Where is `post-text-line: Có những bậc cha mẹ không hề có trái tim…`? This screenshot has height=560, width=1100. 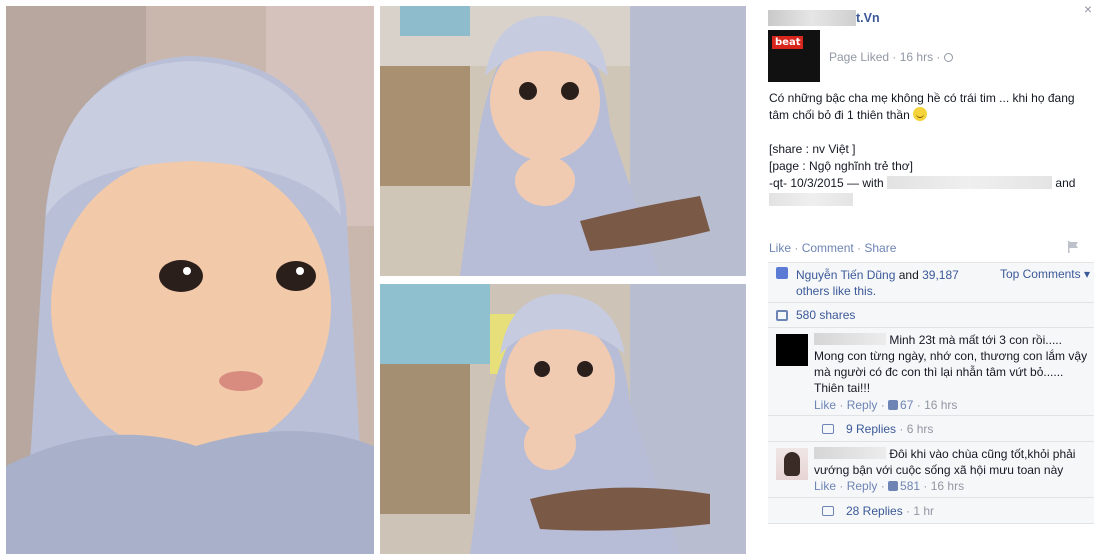
post-text-line: Có những bậc cha mẹ không hề có trái tim… is located at coordinates (931, 107).